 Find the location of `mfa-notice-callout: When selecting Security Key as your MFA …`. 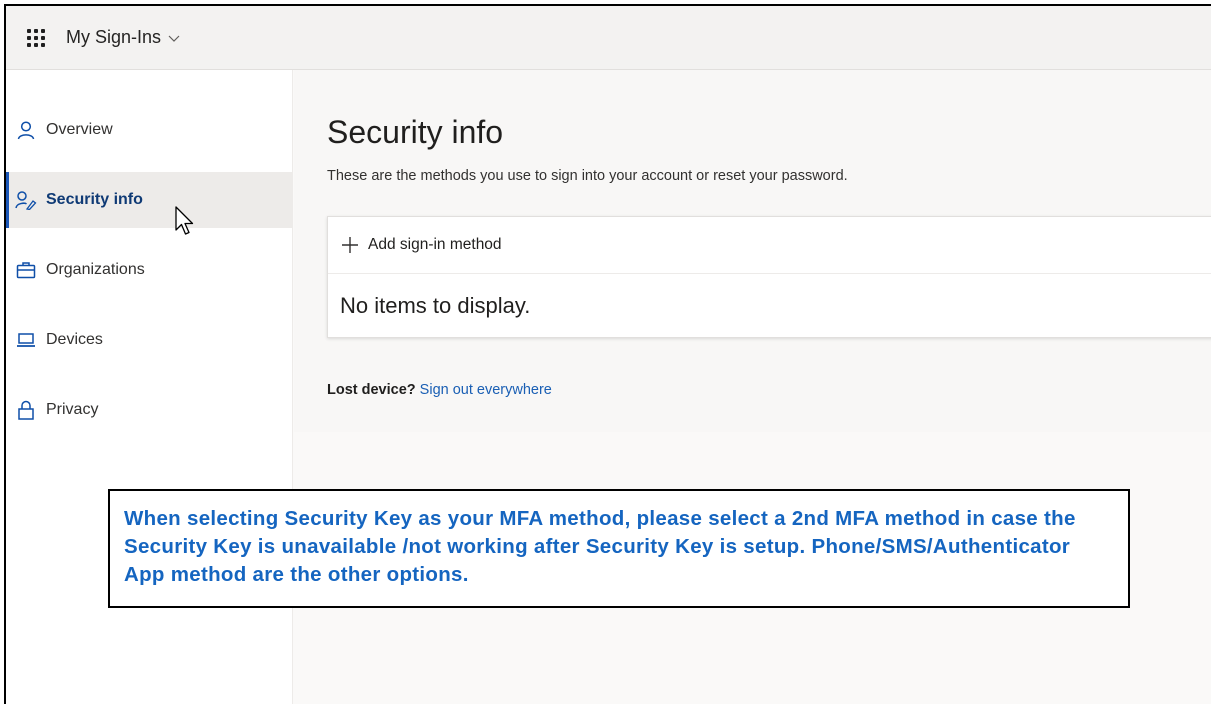

mfa-notice-callout: When selecting Security Key as your MFA … is located at coordinates (619, 548).